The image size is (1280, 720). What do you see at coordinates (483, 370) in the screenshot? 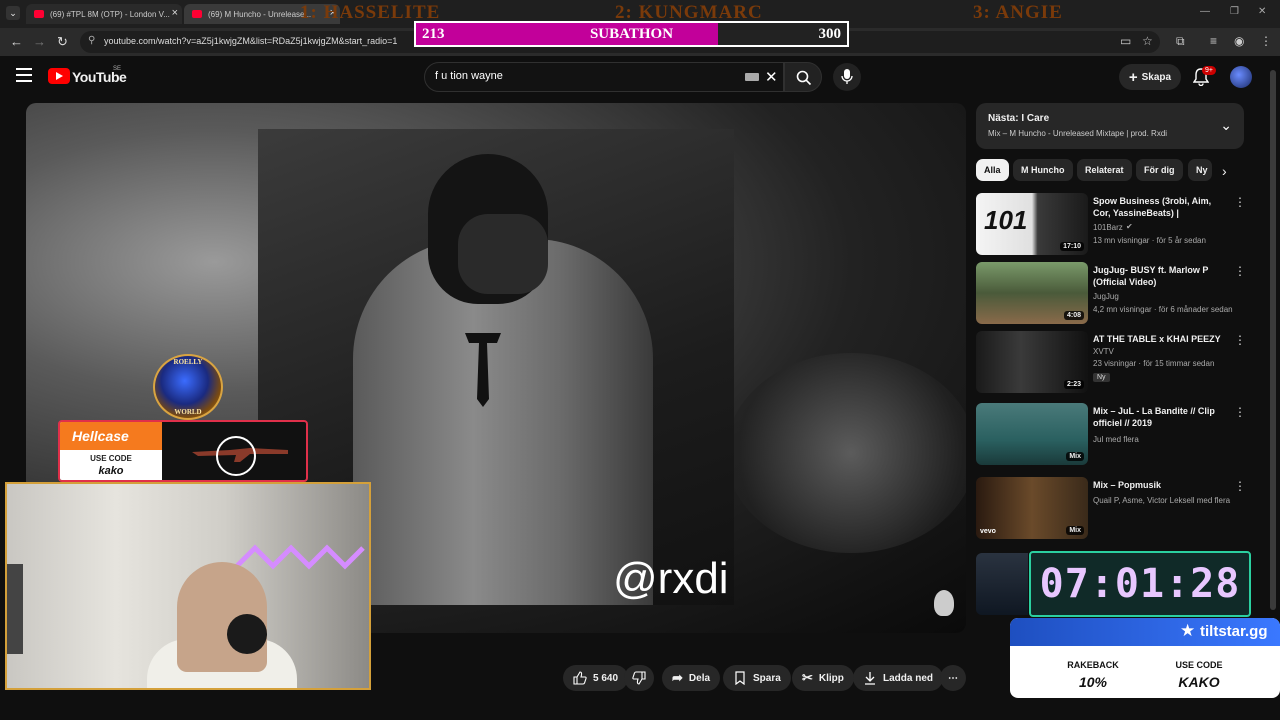
I see `trapstar-t-logo-icon` at bounding box center [483, 370].